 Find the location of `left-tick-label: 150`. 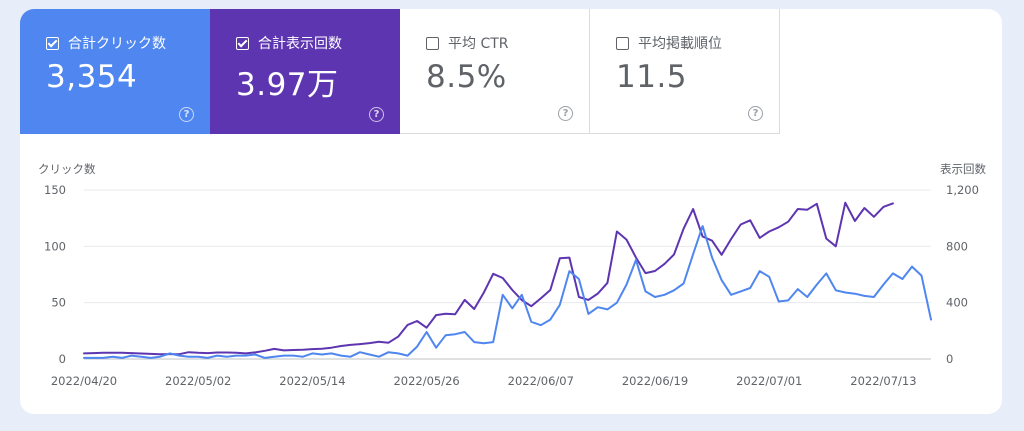

left-tick-label: 150 is located at coordinates (55, 190).